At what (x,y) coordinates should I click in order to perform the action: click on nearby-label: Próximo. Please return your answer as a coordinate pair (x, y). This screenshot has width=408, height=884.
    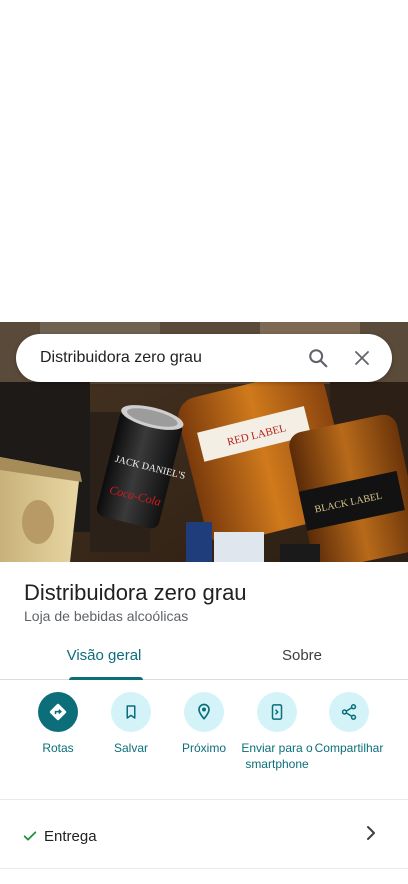
    Looking at the image, I should click on (203, 748).